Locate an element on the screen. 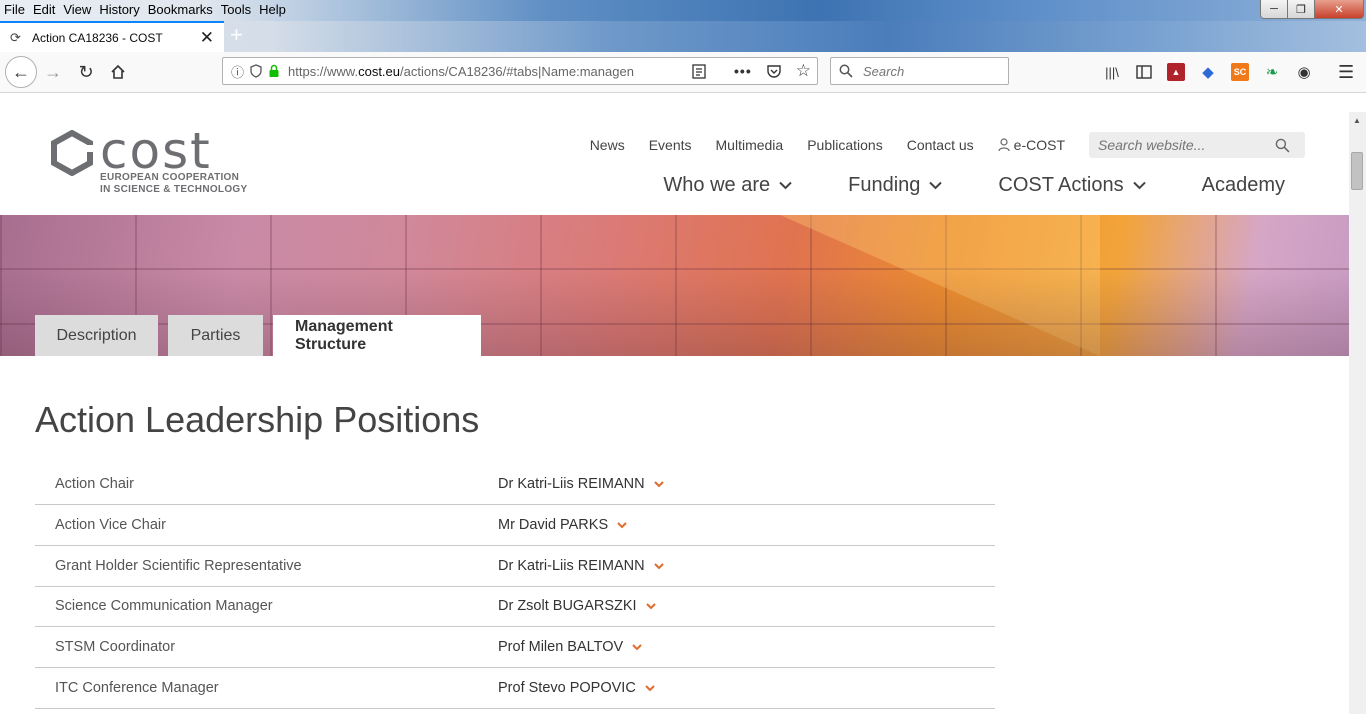 This screenshot has width=1366, height=714. site-search-input is located at coordinates (1185, 145).